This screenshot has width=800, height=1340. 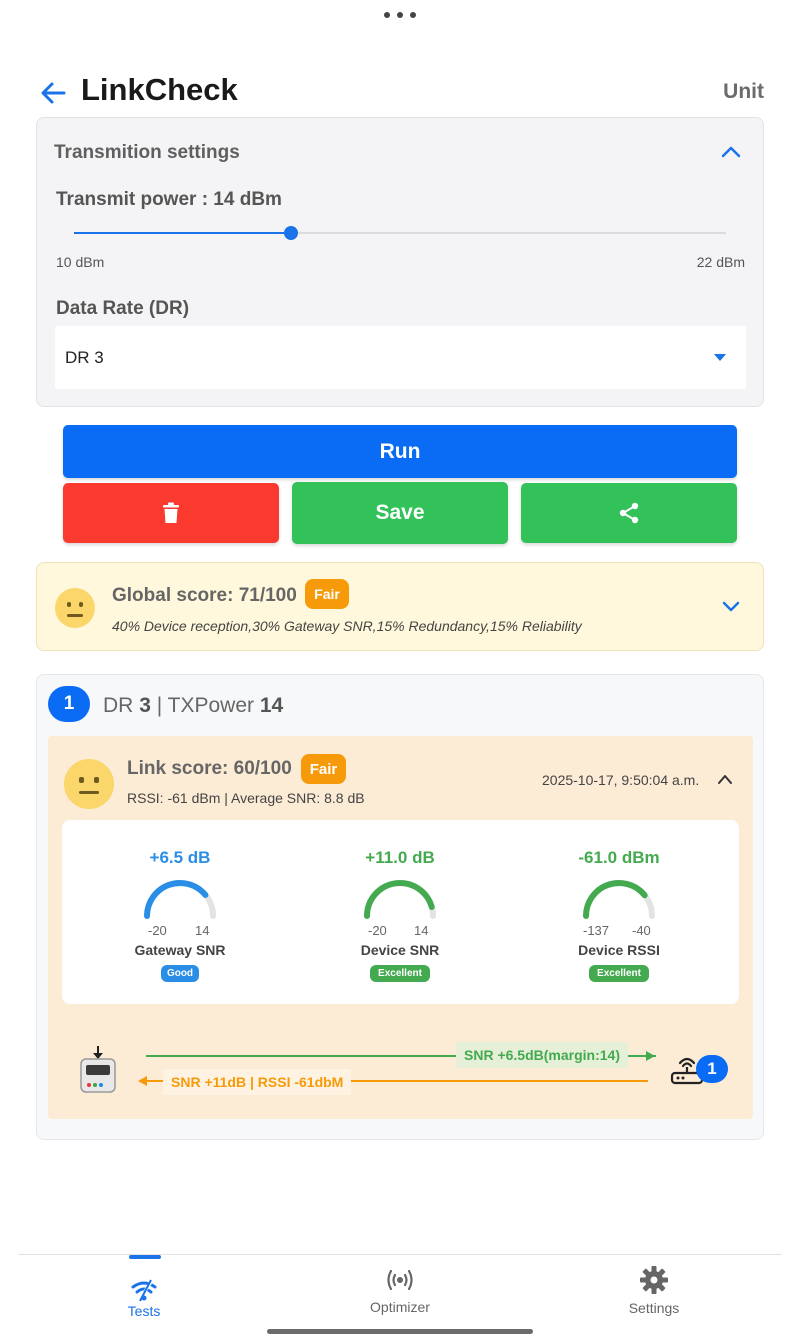 What do you see at coordinates (400, 857) in the screenshot?
I see `gauge-value: +11.0 dB` at bounding box center [400, 857].